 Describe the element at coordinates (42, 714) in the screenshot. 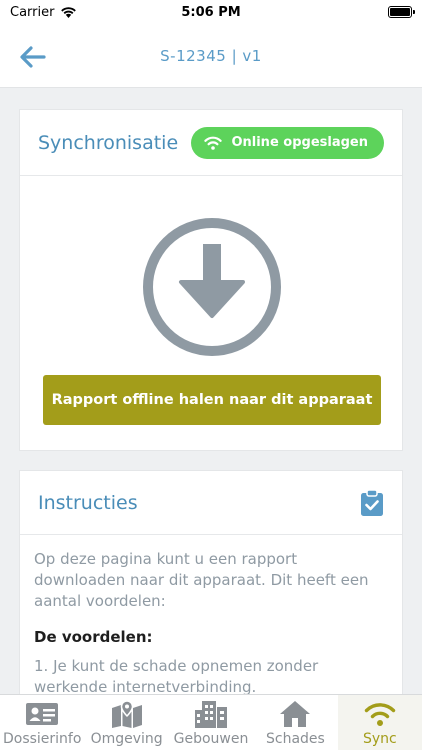

I see `id-card-icon` at that location.